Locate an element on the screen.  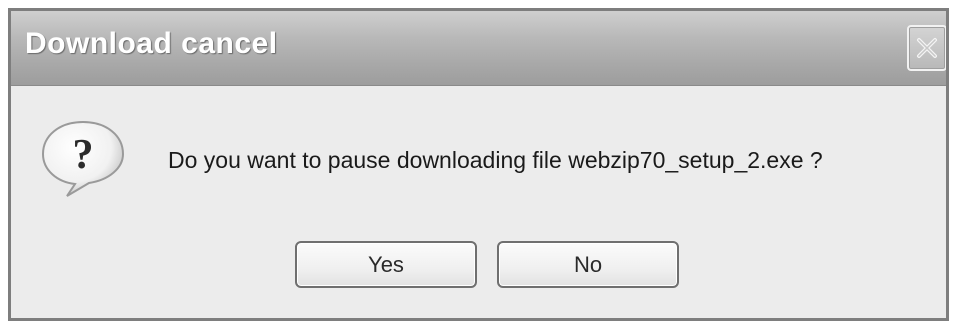
question-icon: ? is located at coordinates (83, 158).